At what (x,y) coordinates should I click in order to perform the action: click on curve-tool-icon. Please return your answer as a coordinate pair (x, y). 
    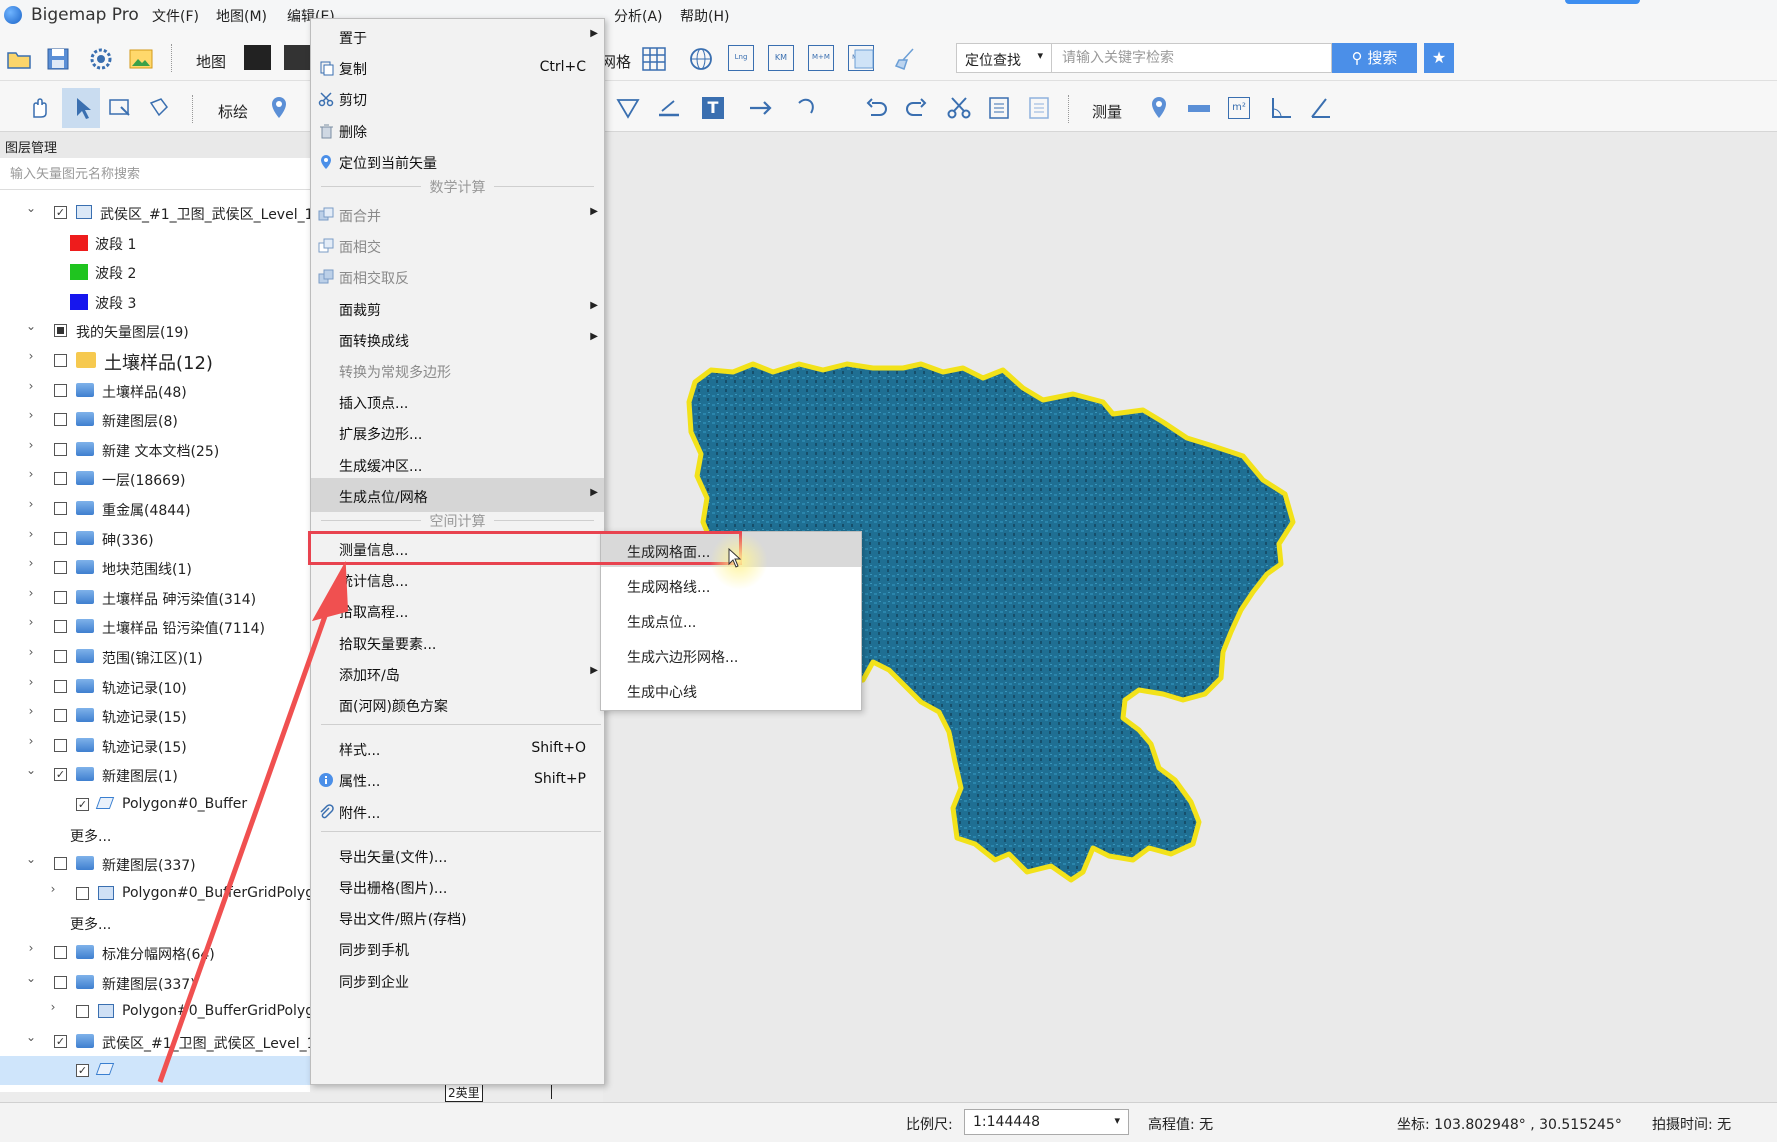
    Looking at the image, I should click on (808, 108).